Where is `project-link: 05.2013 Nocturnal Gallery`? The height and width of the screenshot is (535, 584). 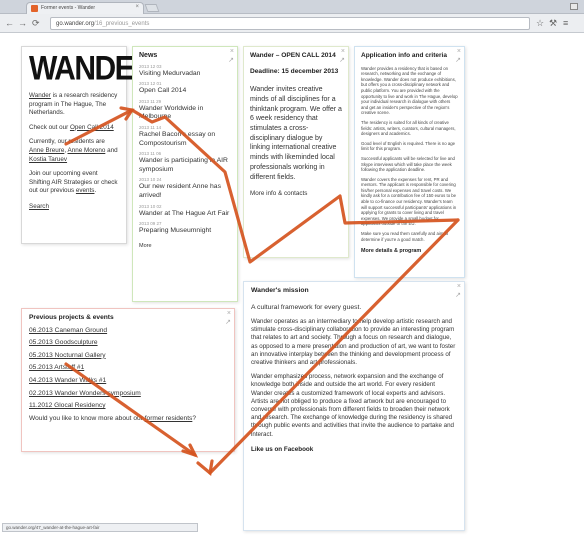 project-link: 05.2013 Nocturnal Gallery is located at coordinates (128, 356).